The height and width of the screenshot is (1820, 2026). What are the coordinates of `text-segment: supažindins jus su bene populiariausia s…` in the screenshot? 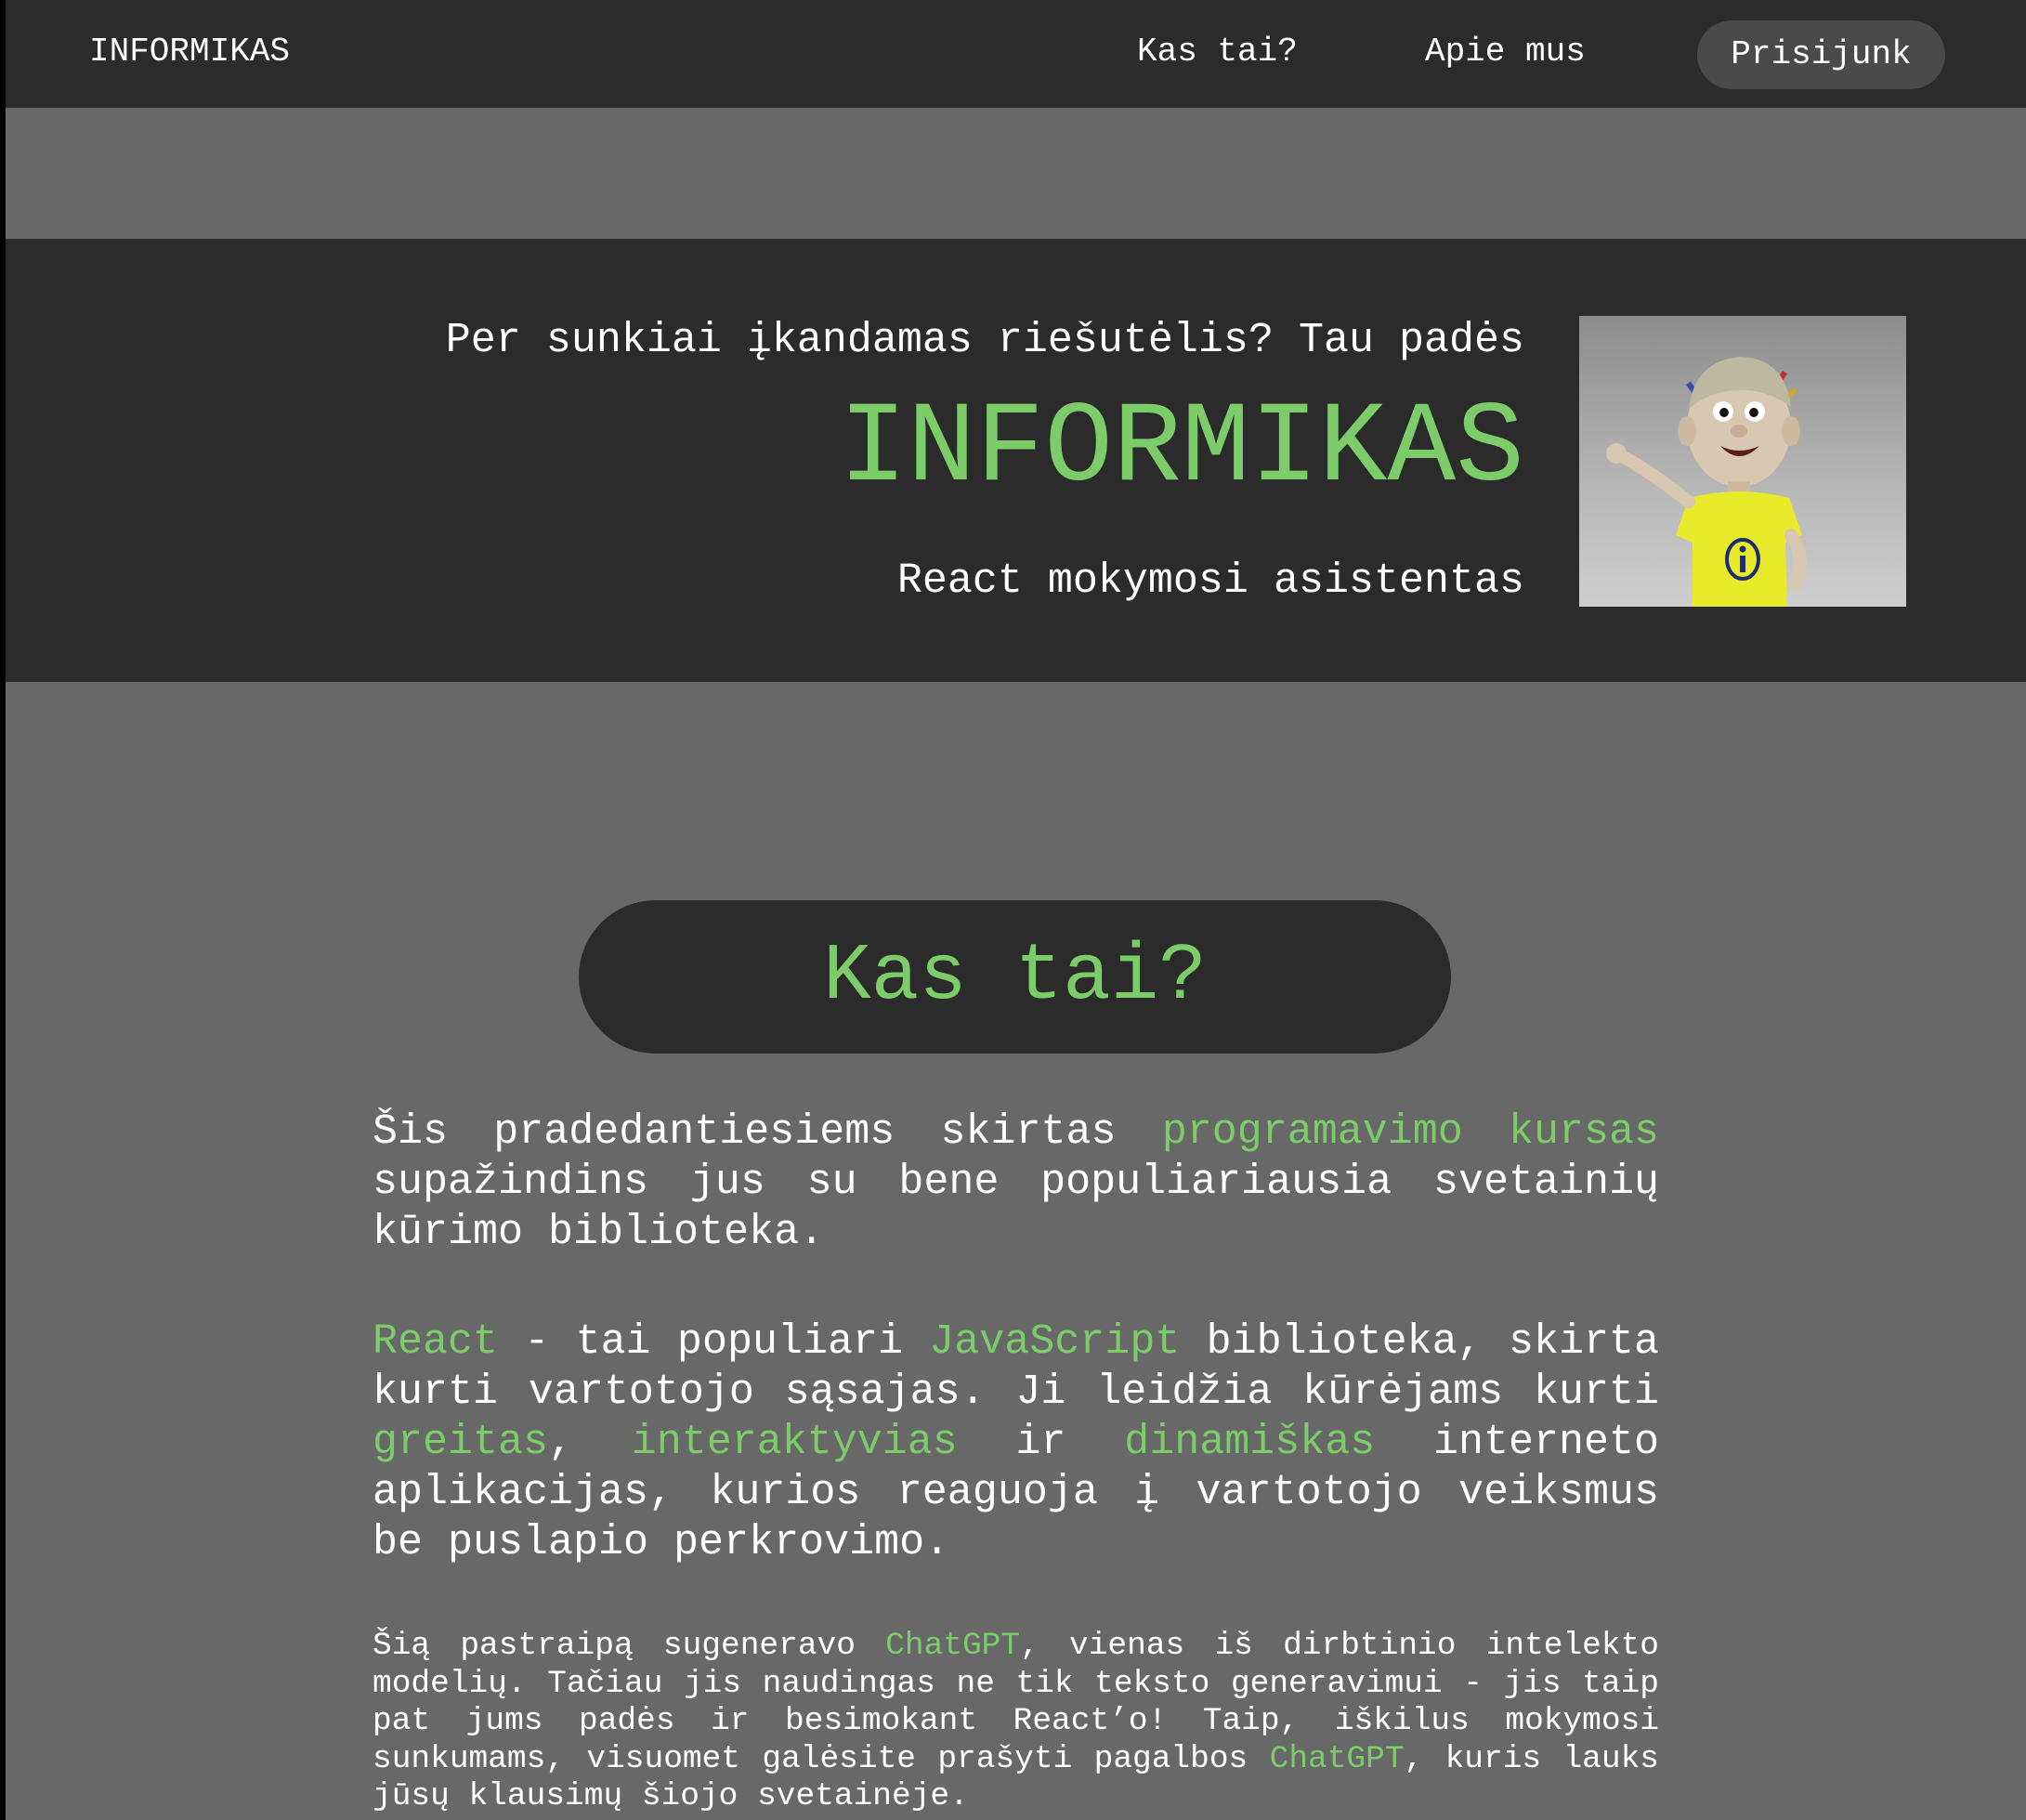 It's located at (1016, 1207).